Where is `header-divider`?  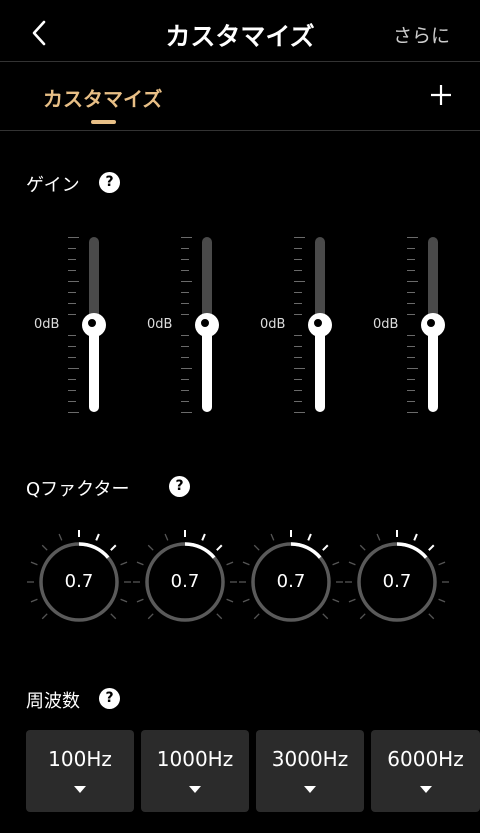
header-divider is located at coordinates (240, 61).